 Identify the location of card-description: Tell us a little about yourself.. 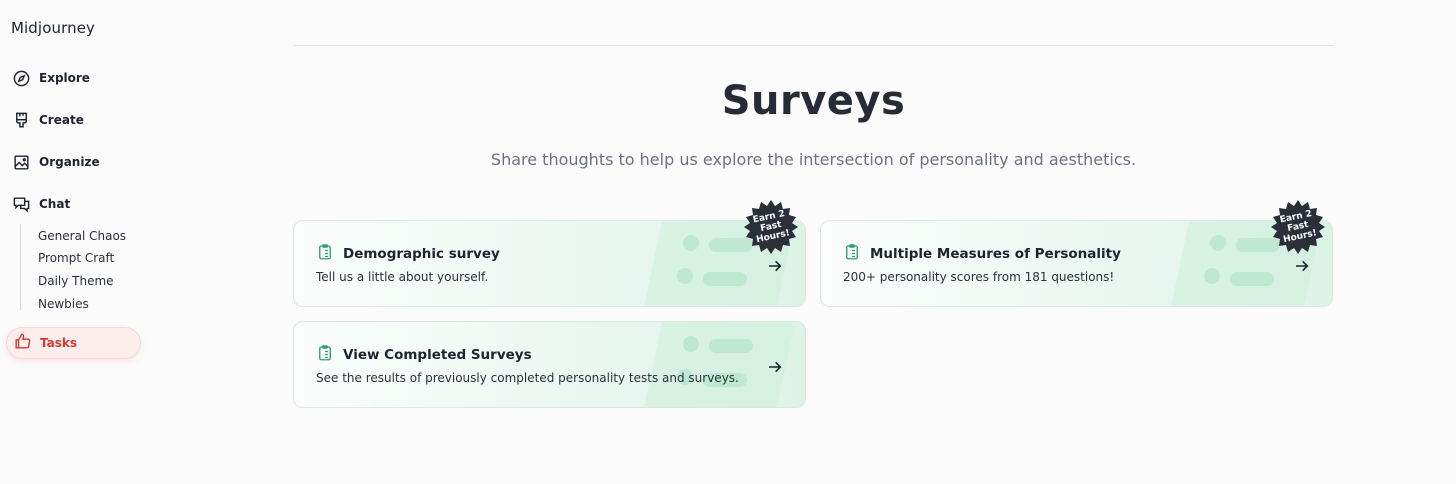
(402, 277).